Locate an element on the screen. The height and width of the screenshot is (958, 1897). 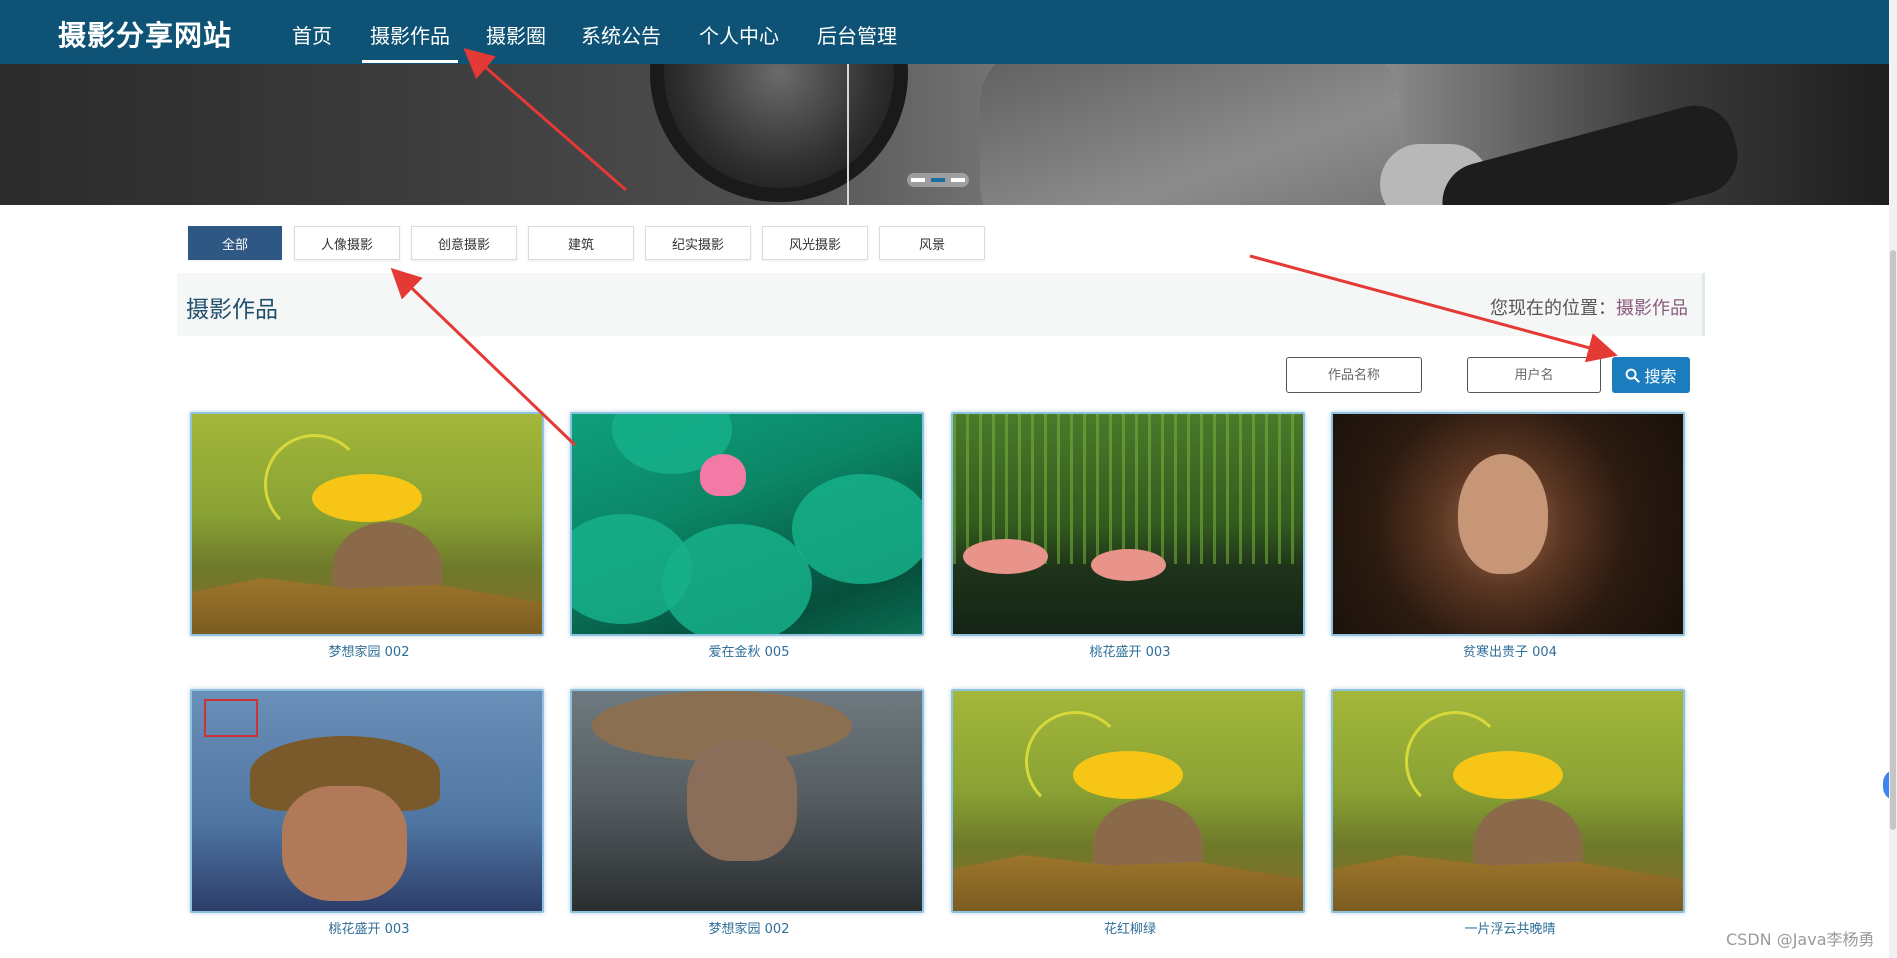
gallery-card: 贫寒出贵子 004 is located at coordinates (1510, 536).